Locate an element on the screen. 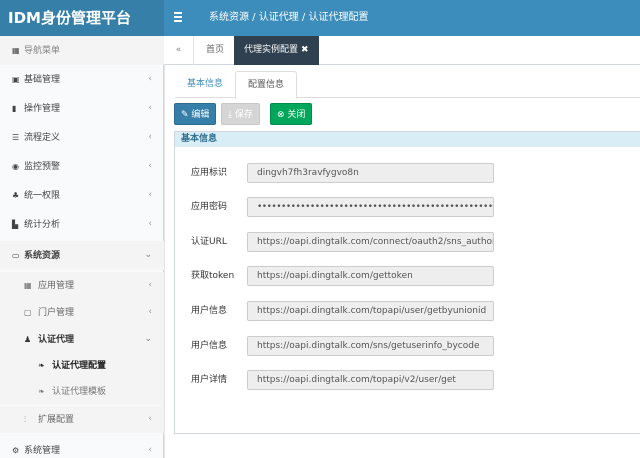 The height and width of the screenshot is (458, 640). sidebar-item-process: ☰ 流程定义 ‹ is located at coordinates (82, 137).